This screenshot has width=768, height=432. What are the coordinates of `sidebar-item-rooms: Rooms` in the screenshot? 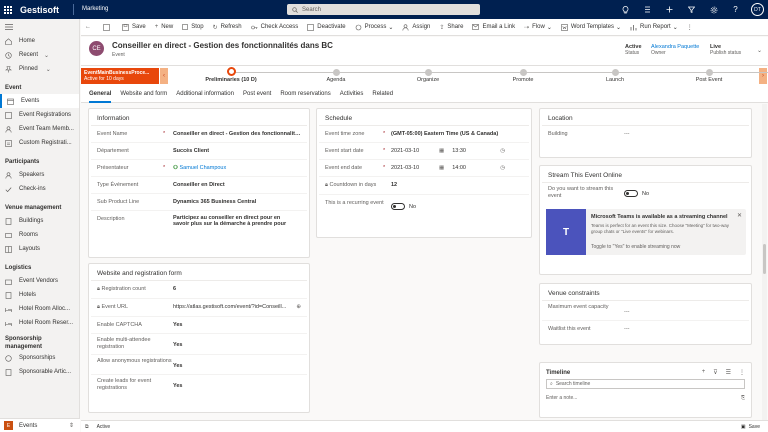 It's located at (39, 235).